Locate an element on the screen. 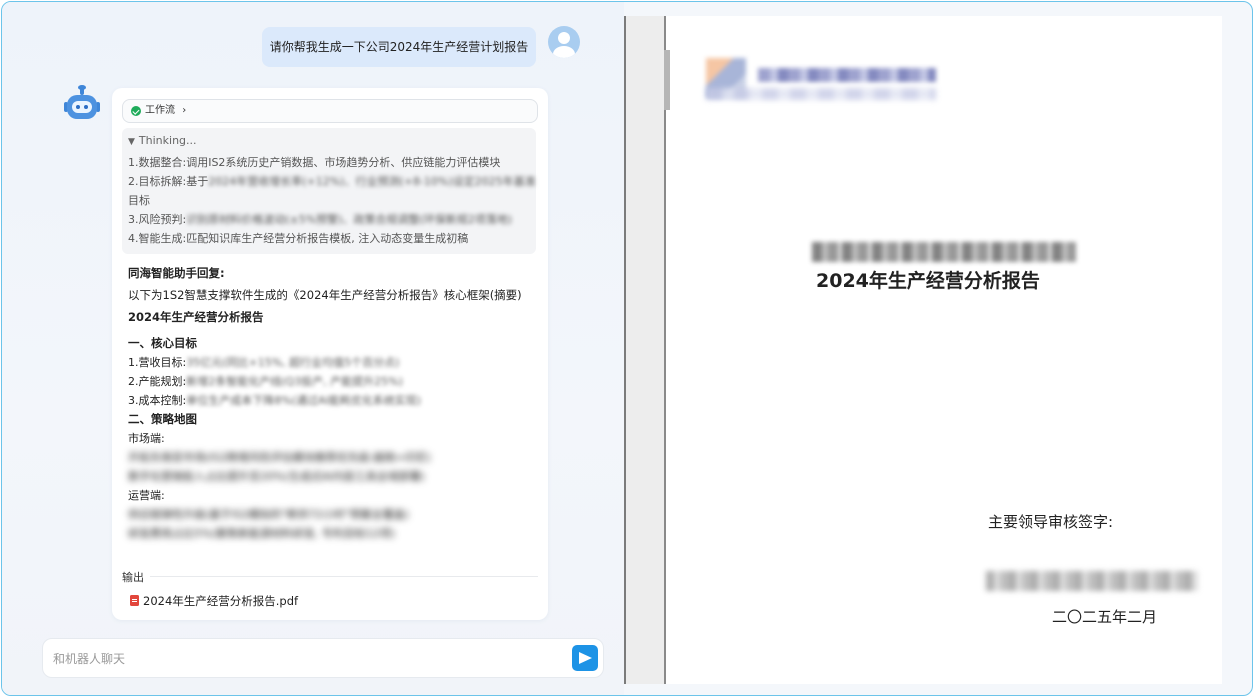 This screenshot has height=697, width=1254. chat-input-box is located at coordinates (323, 658).